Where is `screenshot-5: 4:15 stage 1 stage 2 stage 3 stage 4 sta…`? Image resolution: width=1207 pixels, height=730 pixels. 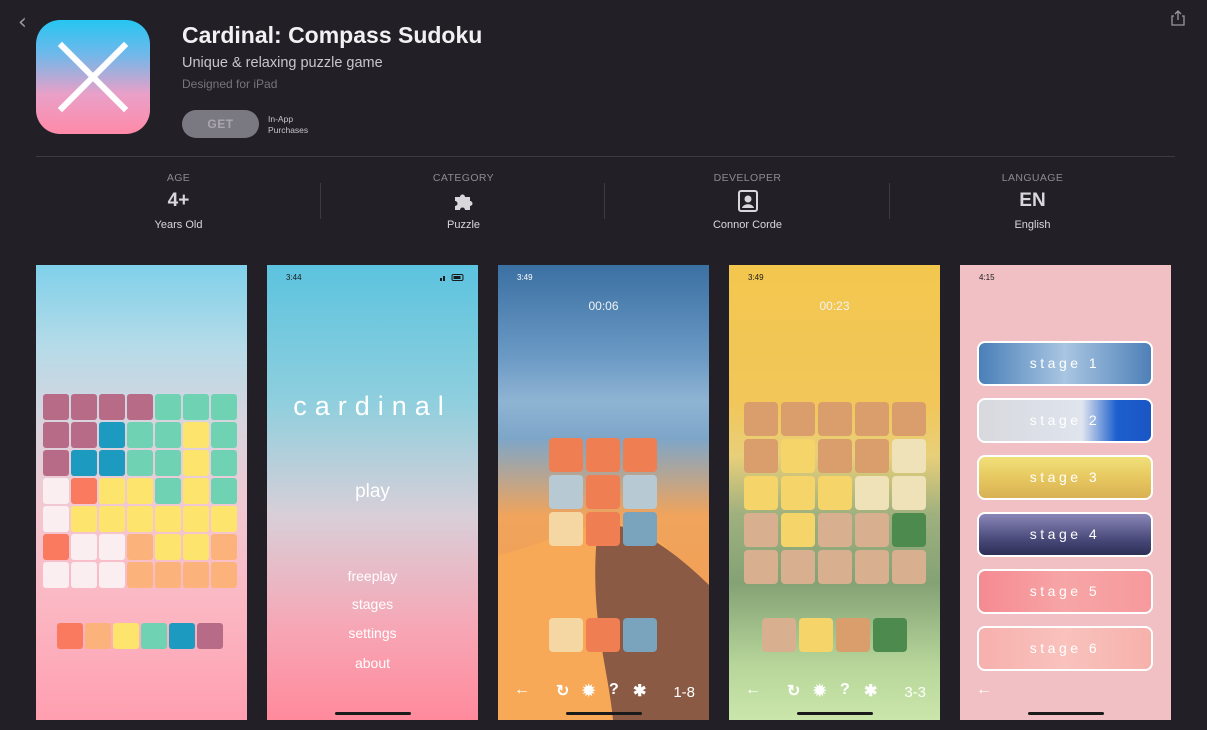 screenshot-5: 4:15 stage 1 stage 2 stage 3 stage 4 sta… is located at coordinates (1065, 492).